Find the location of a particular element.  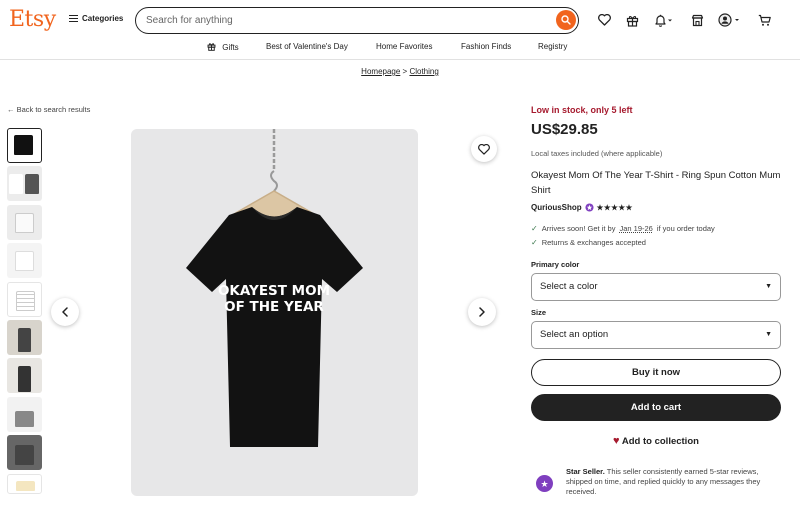

tax-note: Local taxes included (where applicable) is located at coordinates (597, 153).